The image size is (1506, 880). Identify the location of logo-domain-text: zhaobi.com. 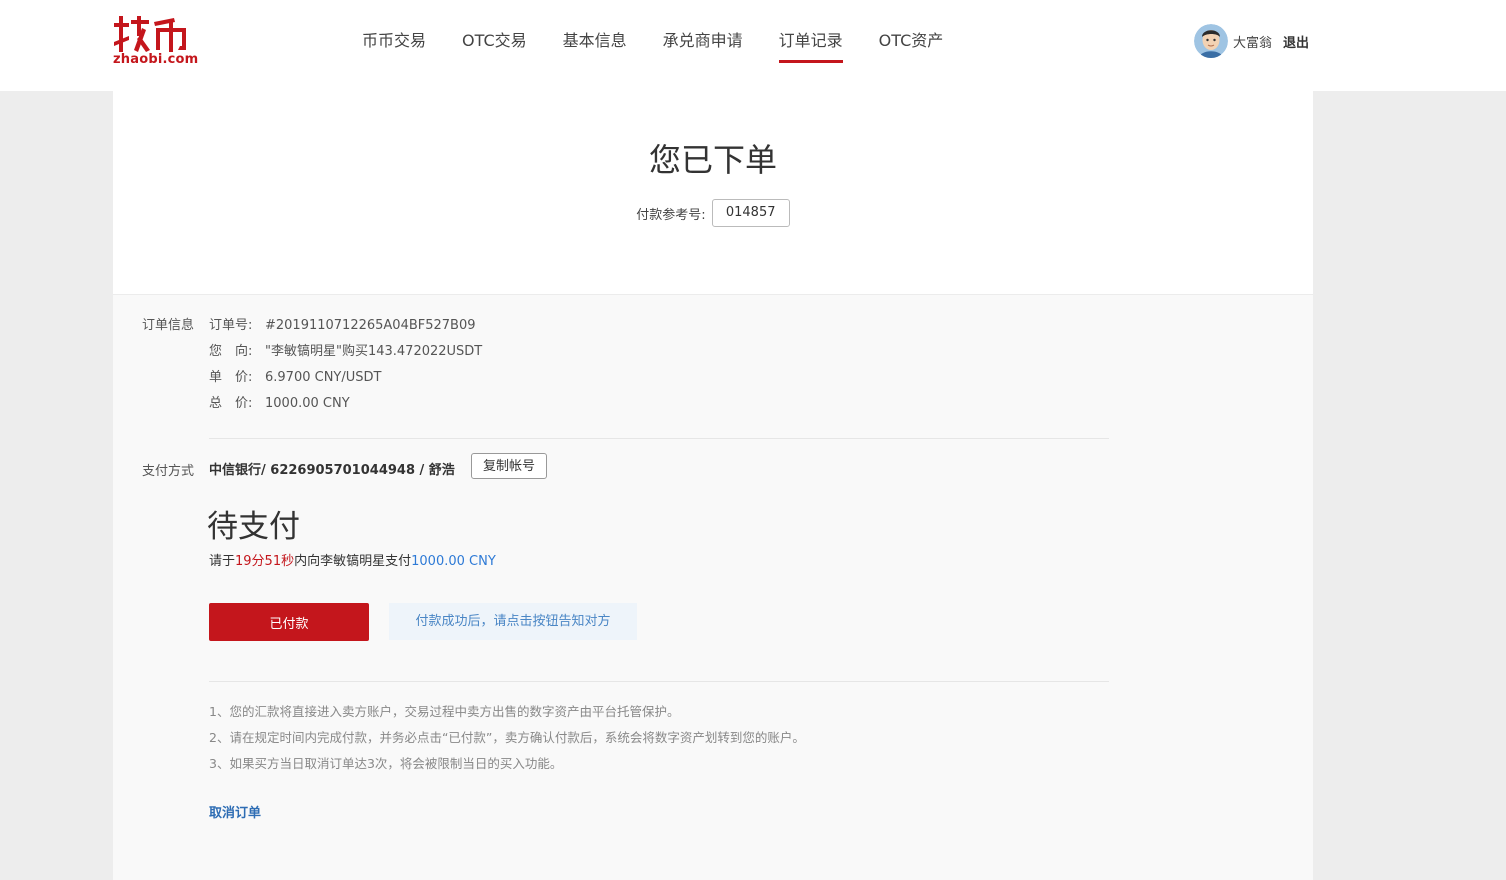
(156, 59).